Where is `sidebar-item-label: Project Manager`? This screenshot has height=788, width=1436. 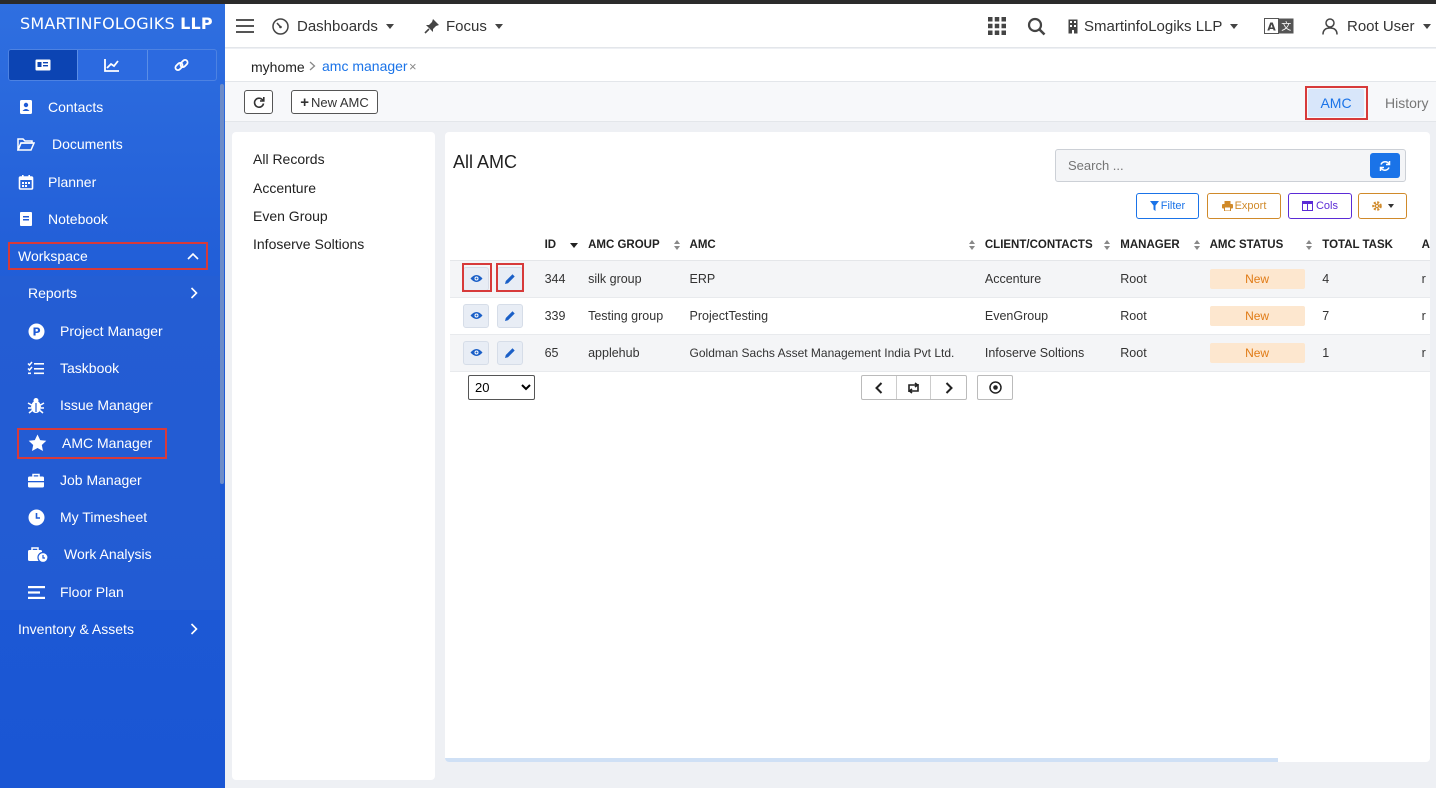
sidebar-item-label: Project Manager is located at coordinates (111, 331).